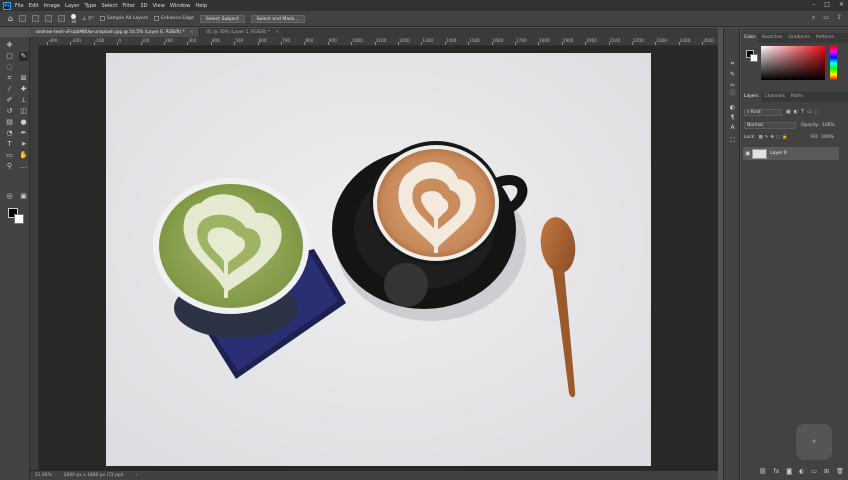  Describe the element at coordinates (9, 196) in the screenshot. I see `quick-mask-icon: ◎` at that location.